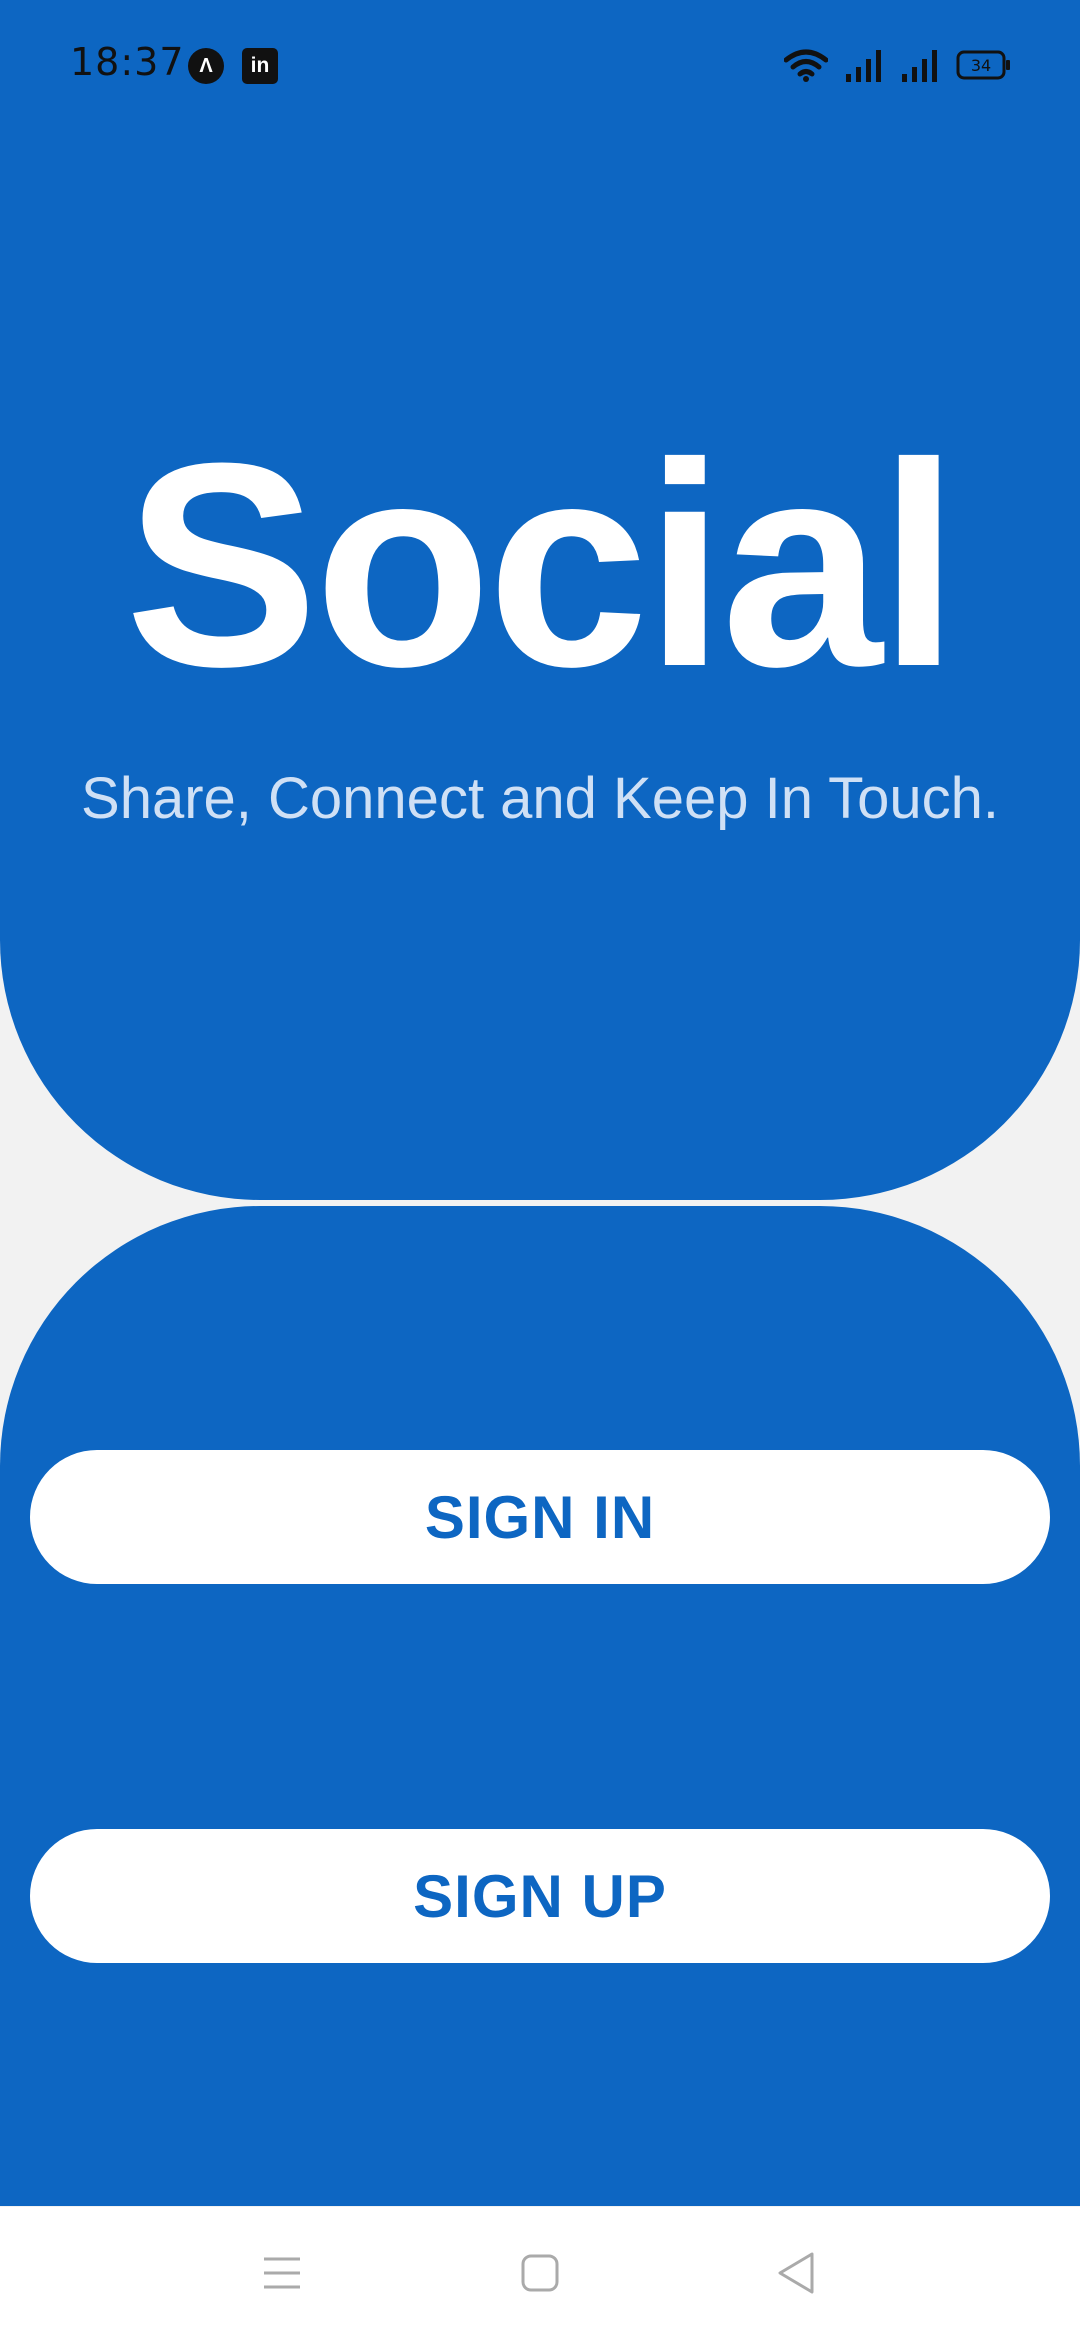  I want to click on battery-icon: 34, so click(983, 65).